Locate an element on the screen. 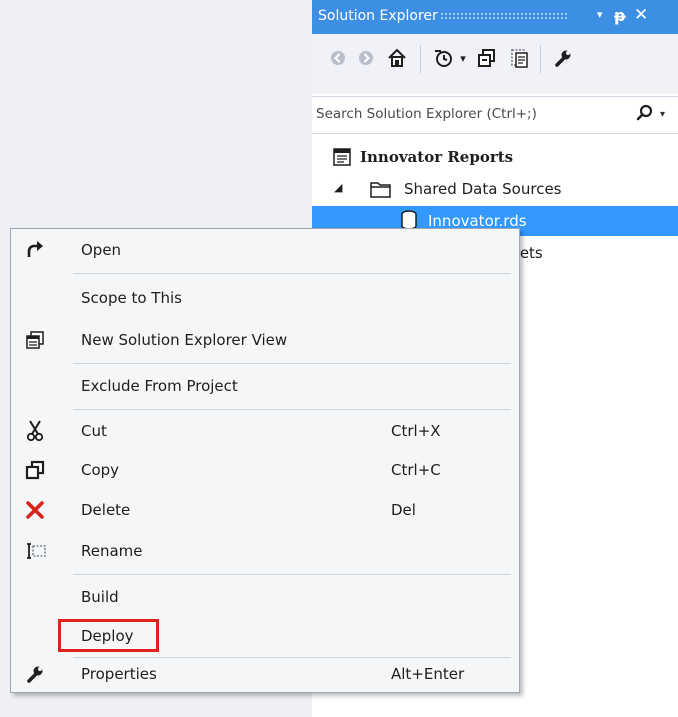  filter-dropdown-icon: ▾ is located at coordinates (463, 58).